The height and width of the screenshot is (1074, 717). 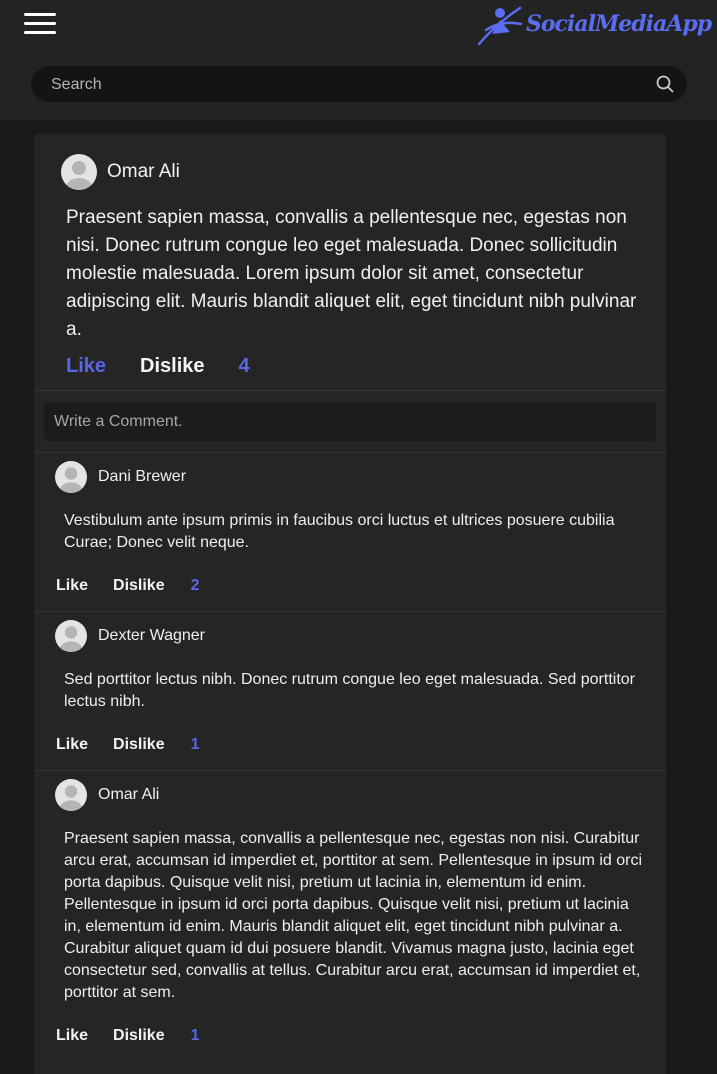 I want to click on comment-author: Dani Brewer, so click(x=120, y=477).